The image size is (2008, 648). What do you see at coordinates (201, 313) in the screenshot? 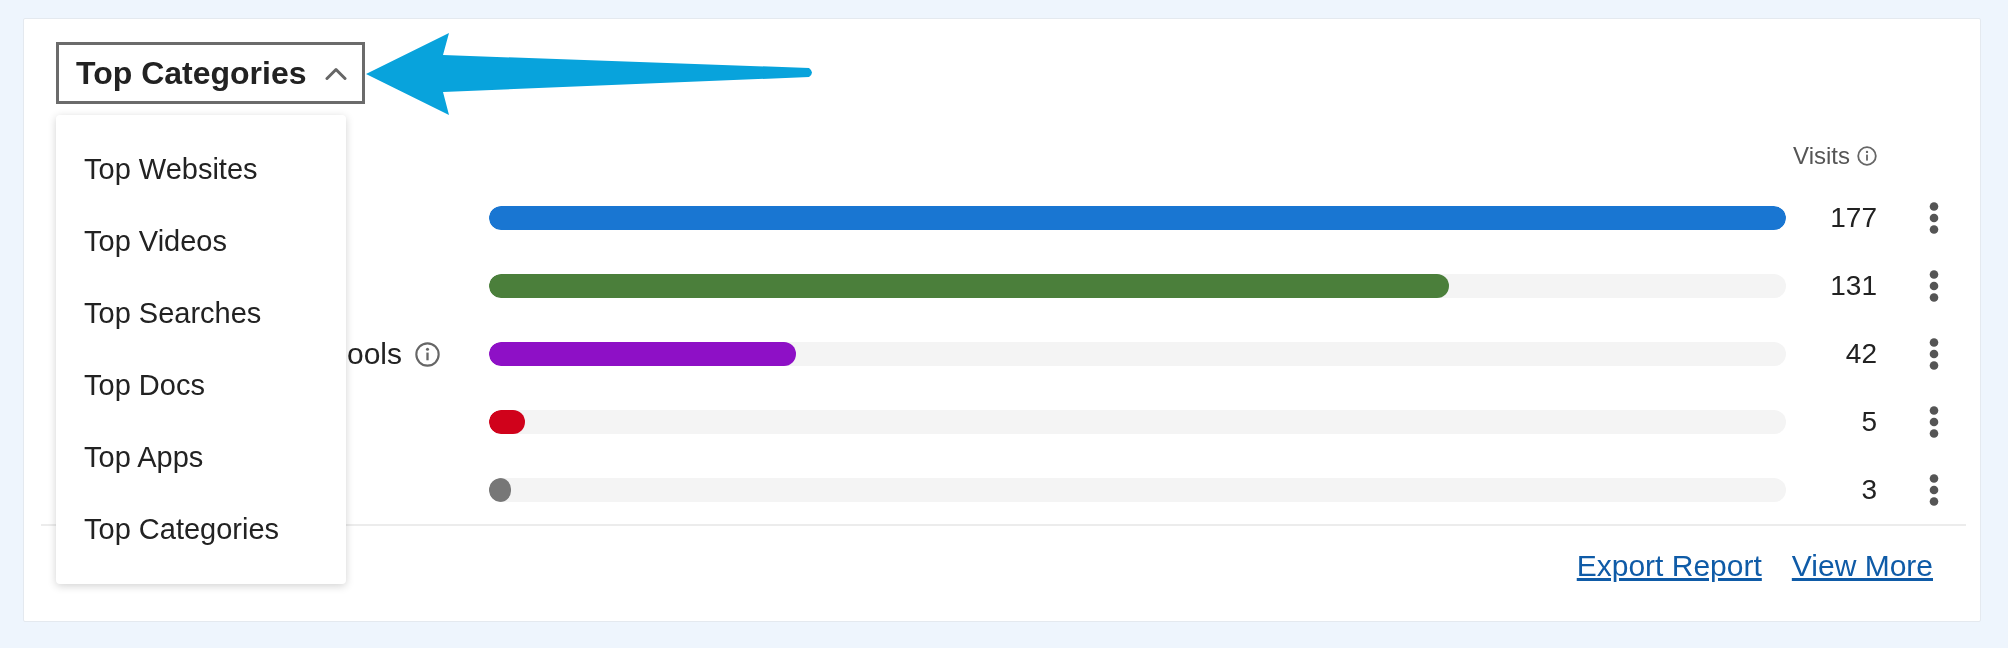
I see `menu-item: Top Searches` at bounding box center [201, 313].